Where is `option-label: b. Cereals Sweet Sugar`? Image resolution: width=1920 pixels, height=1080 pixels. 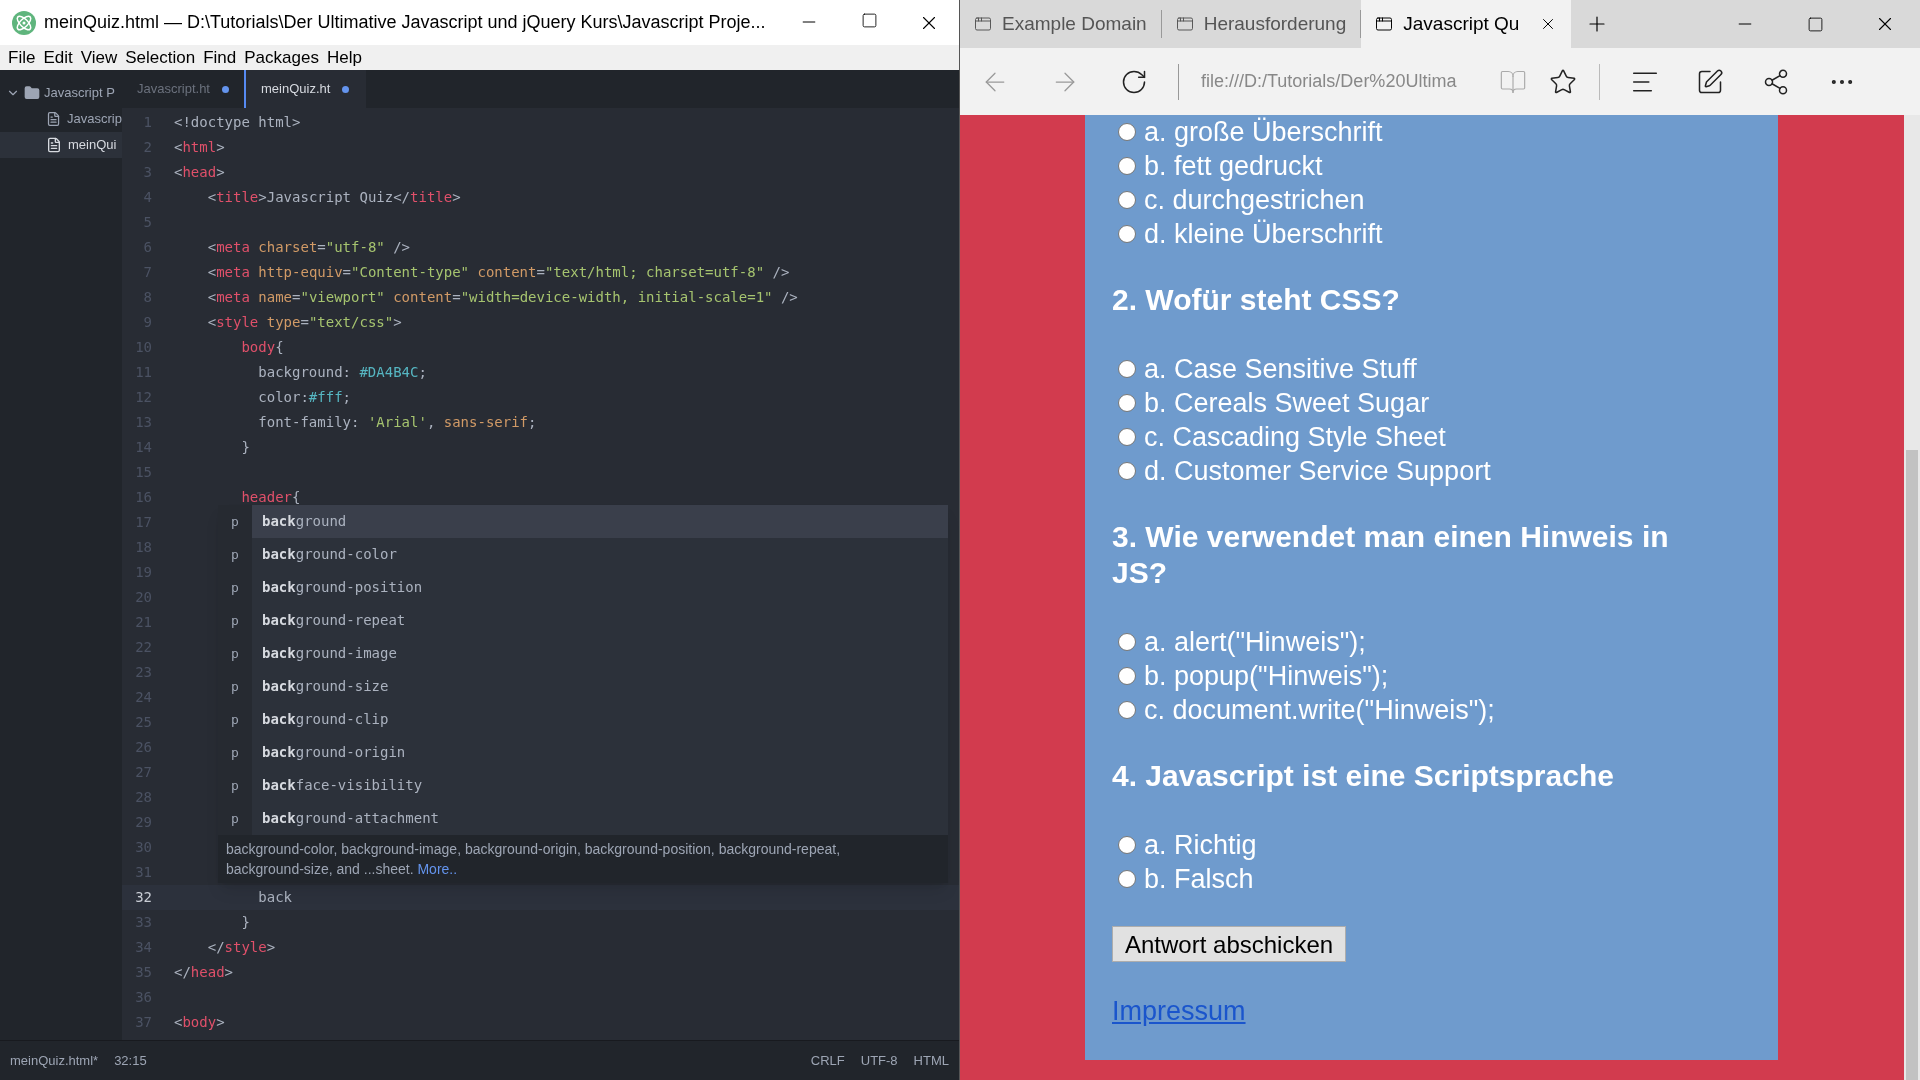 option-label: b. Cereals Sweet Sugar is located at coordinates (1287, 403).